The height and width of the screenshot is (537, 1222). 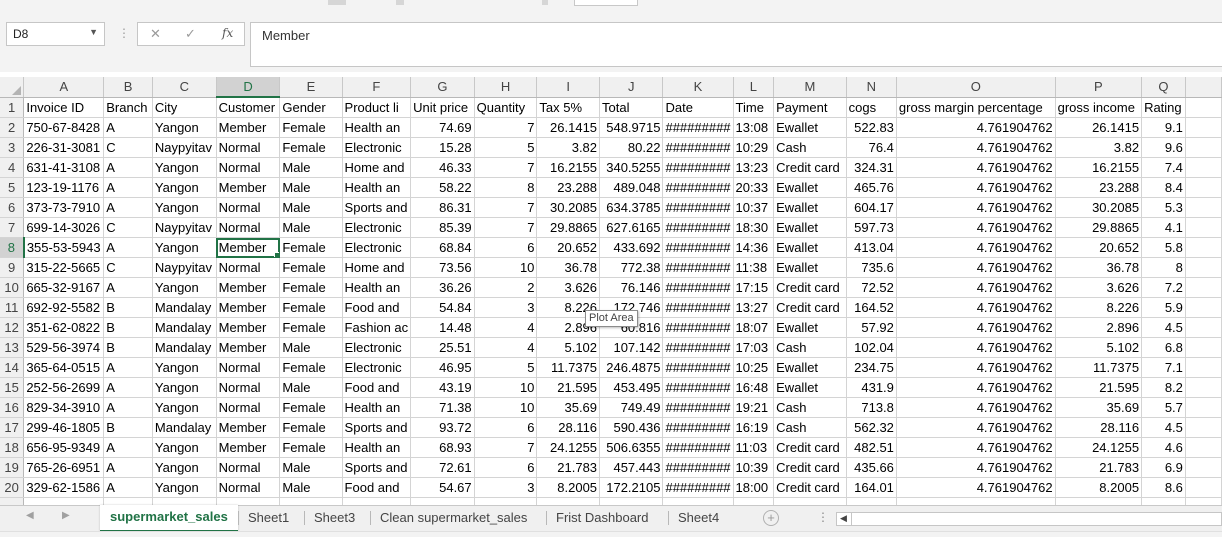 I want to click on cell: 373-73-7910, so click(x=64, y=207).